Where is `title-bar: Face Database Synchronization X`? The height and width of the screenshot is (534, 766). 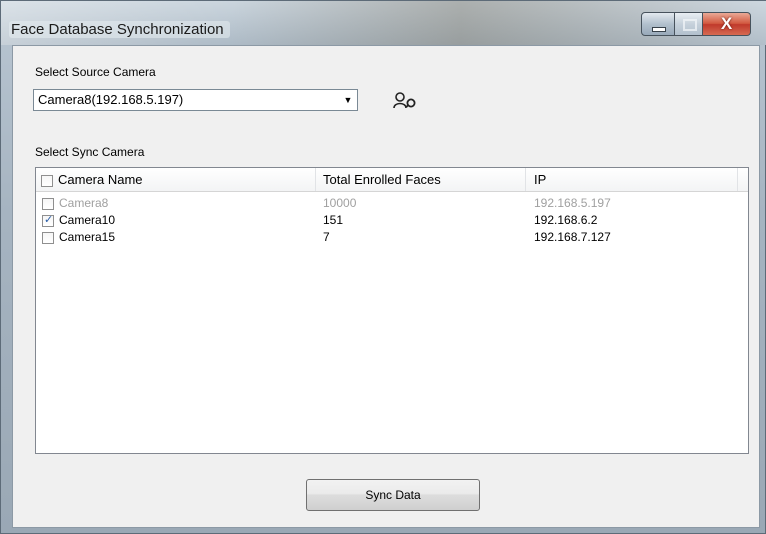
title-bar: Face Database Synchronization X is located at coordinates (383, 23).